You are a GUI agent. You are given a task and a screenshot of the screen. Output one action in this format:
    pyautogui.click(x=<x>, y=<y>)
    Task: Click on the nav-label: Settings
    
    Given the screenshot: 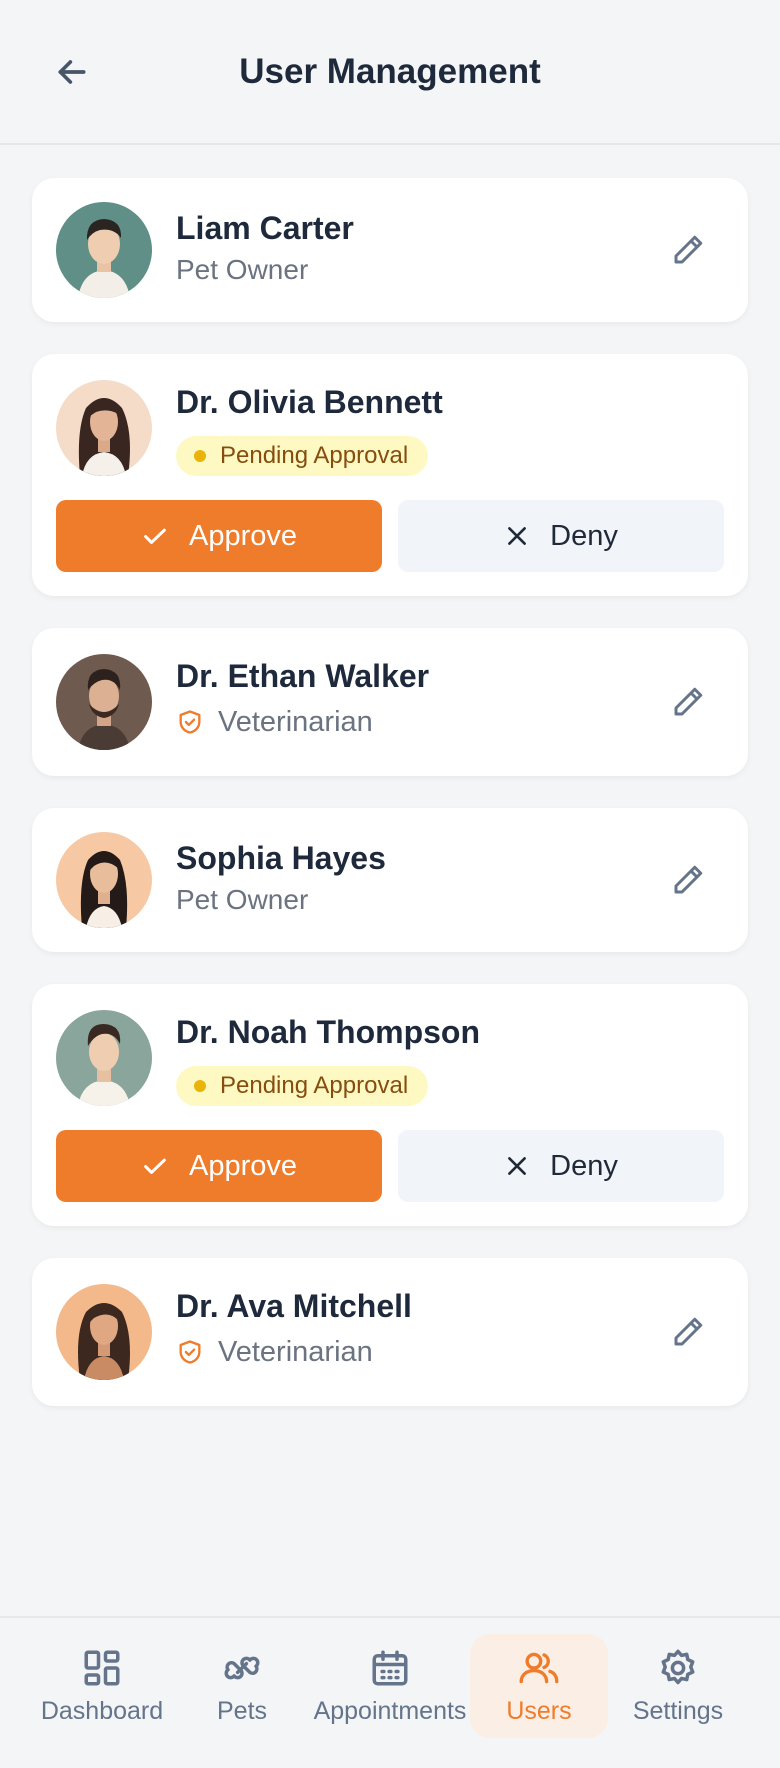 What is the action you would take?
    pyautogui.click(x=678, y=1710)
    